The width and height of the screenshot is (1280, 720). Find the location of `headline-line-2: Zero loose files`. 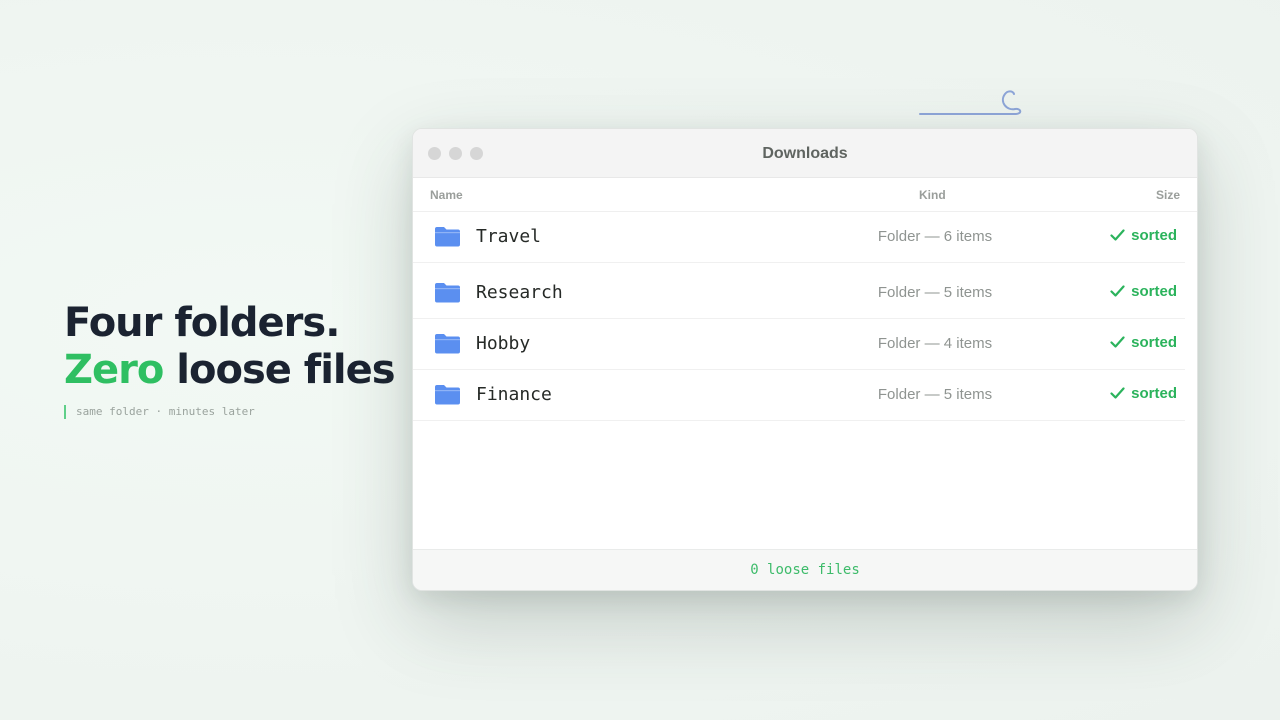

headline-line-2: Zero loose files is located at coordinates (230, 370).